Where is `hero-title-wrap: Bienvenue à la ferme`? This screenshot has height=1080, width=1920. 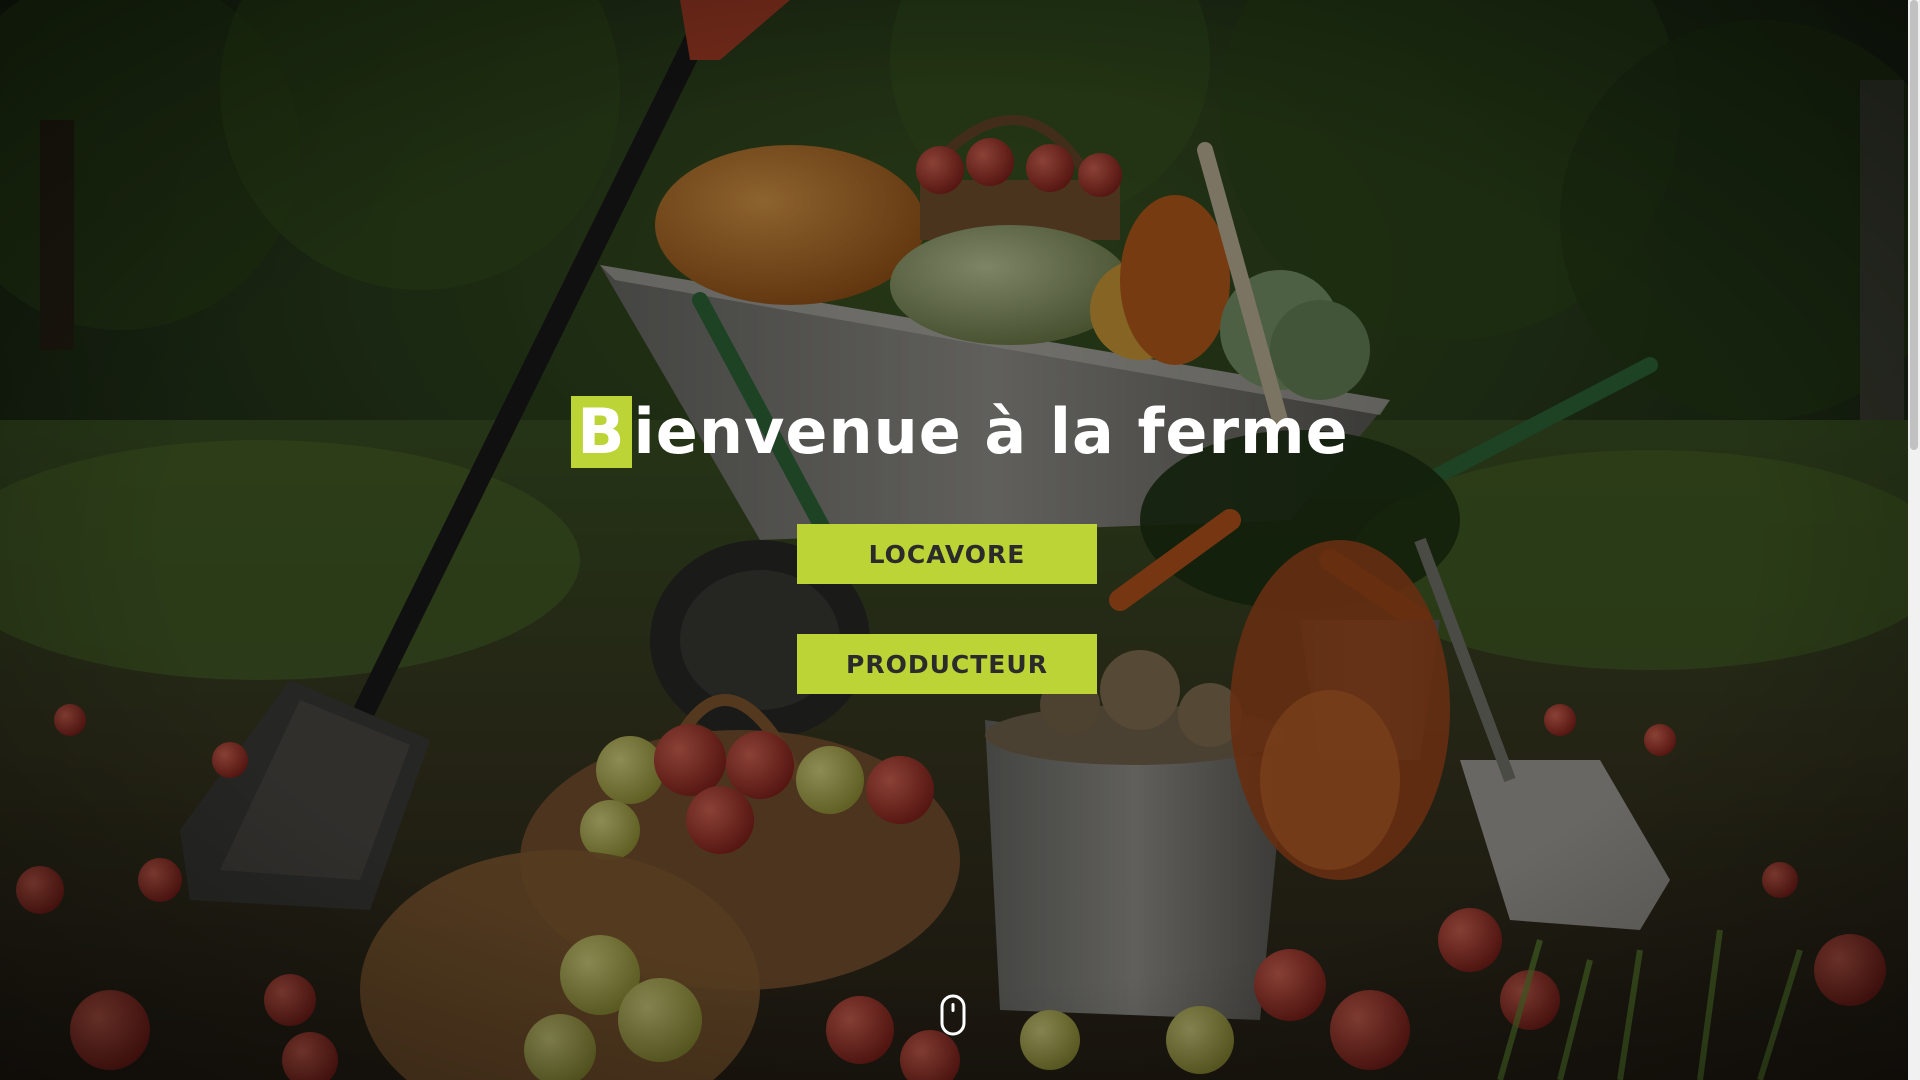
hero-title-wrap: Bienvenue à la ferme is located at coordinates (960, 432).